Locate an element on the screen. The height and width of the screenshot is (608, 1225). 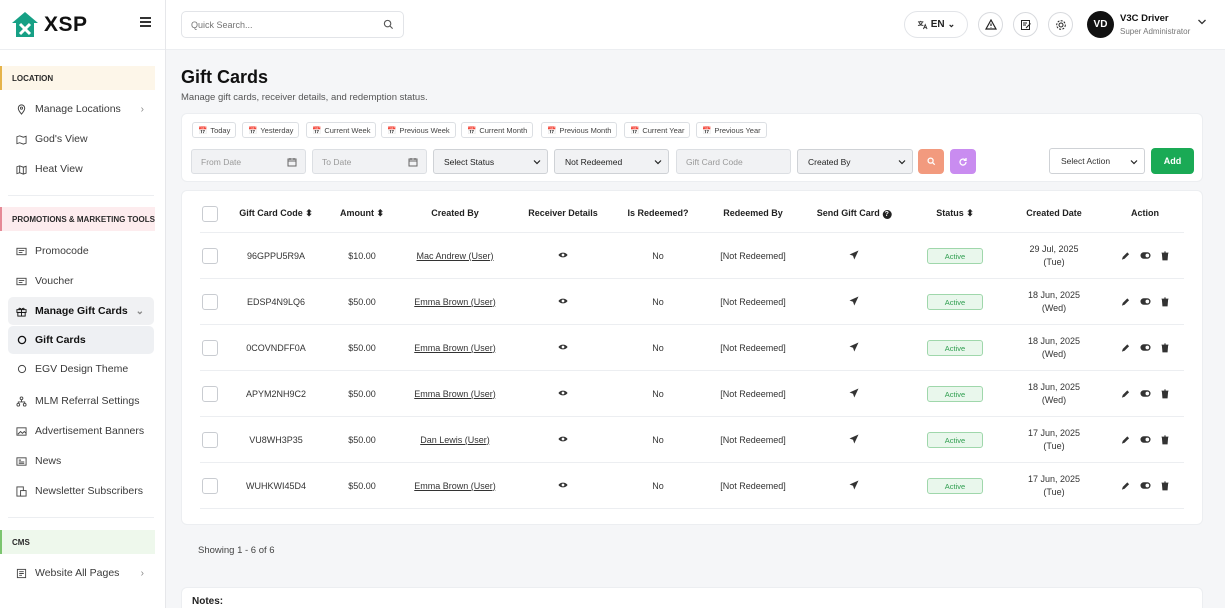
filter-current-week: 📅 Current Week is located at coordinates (341, 130).